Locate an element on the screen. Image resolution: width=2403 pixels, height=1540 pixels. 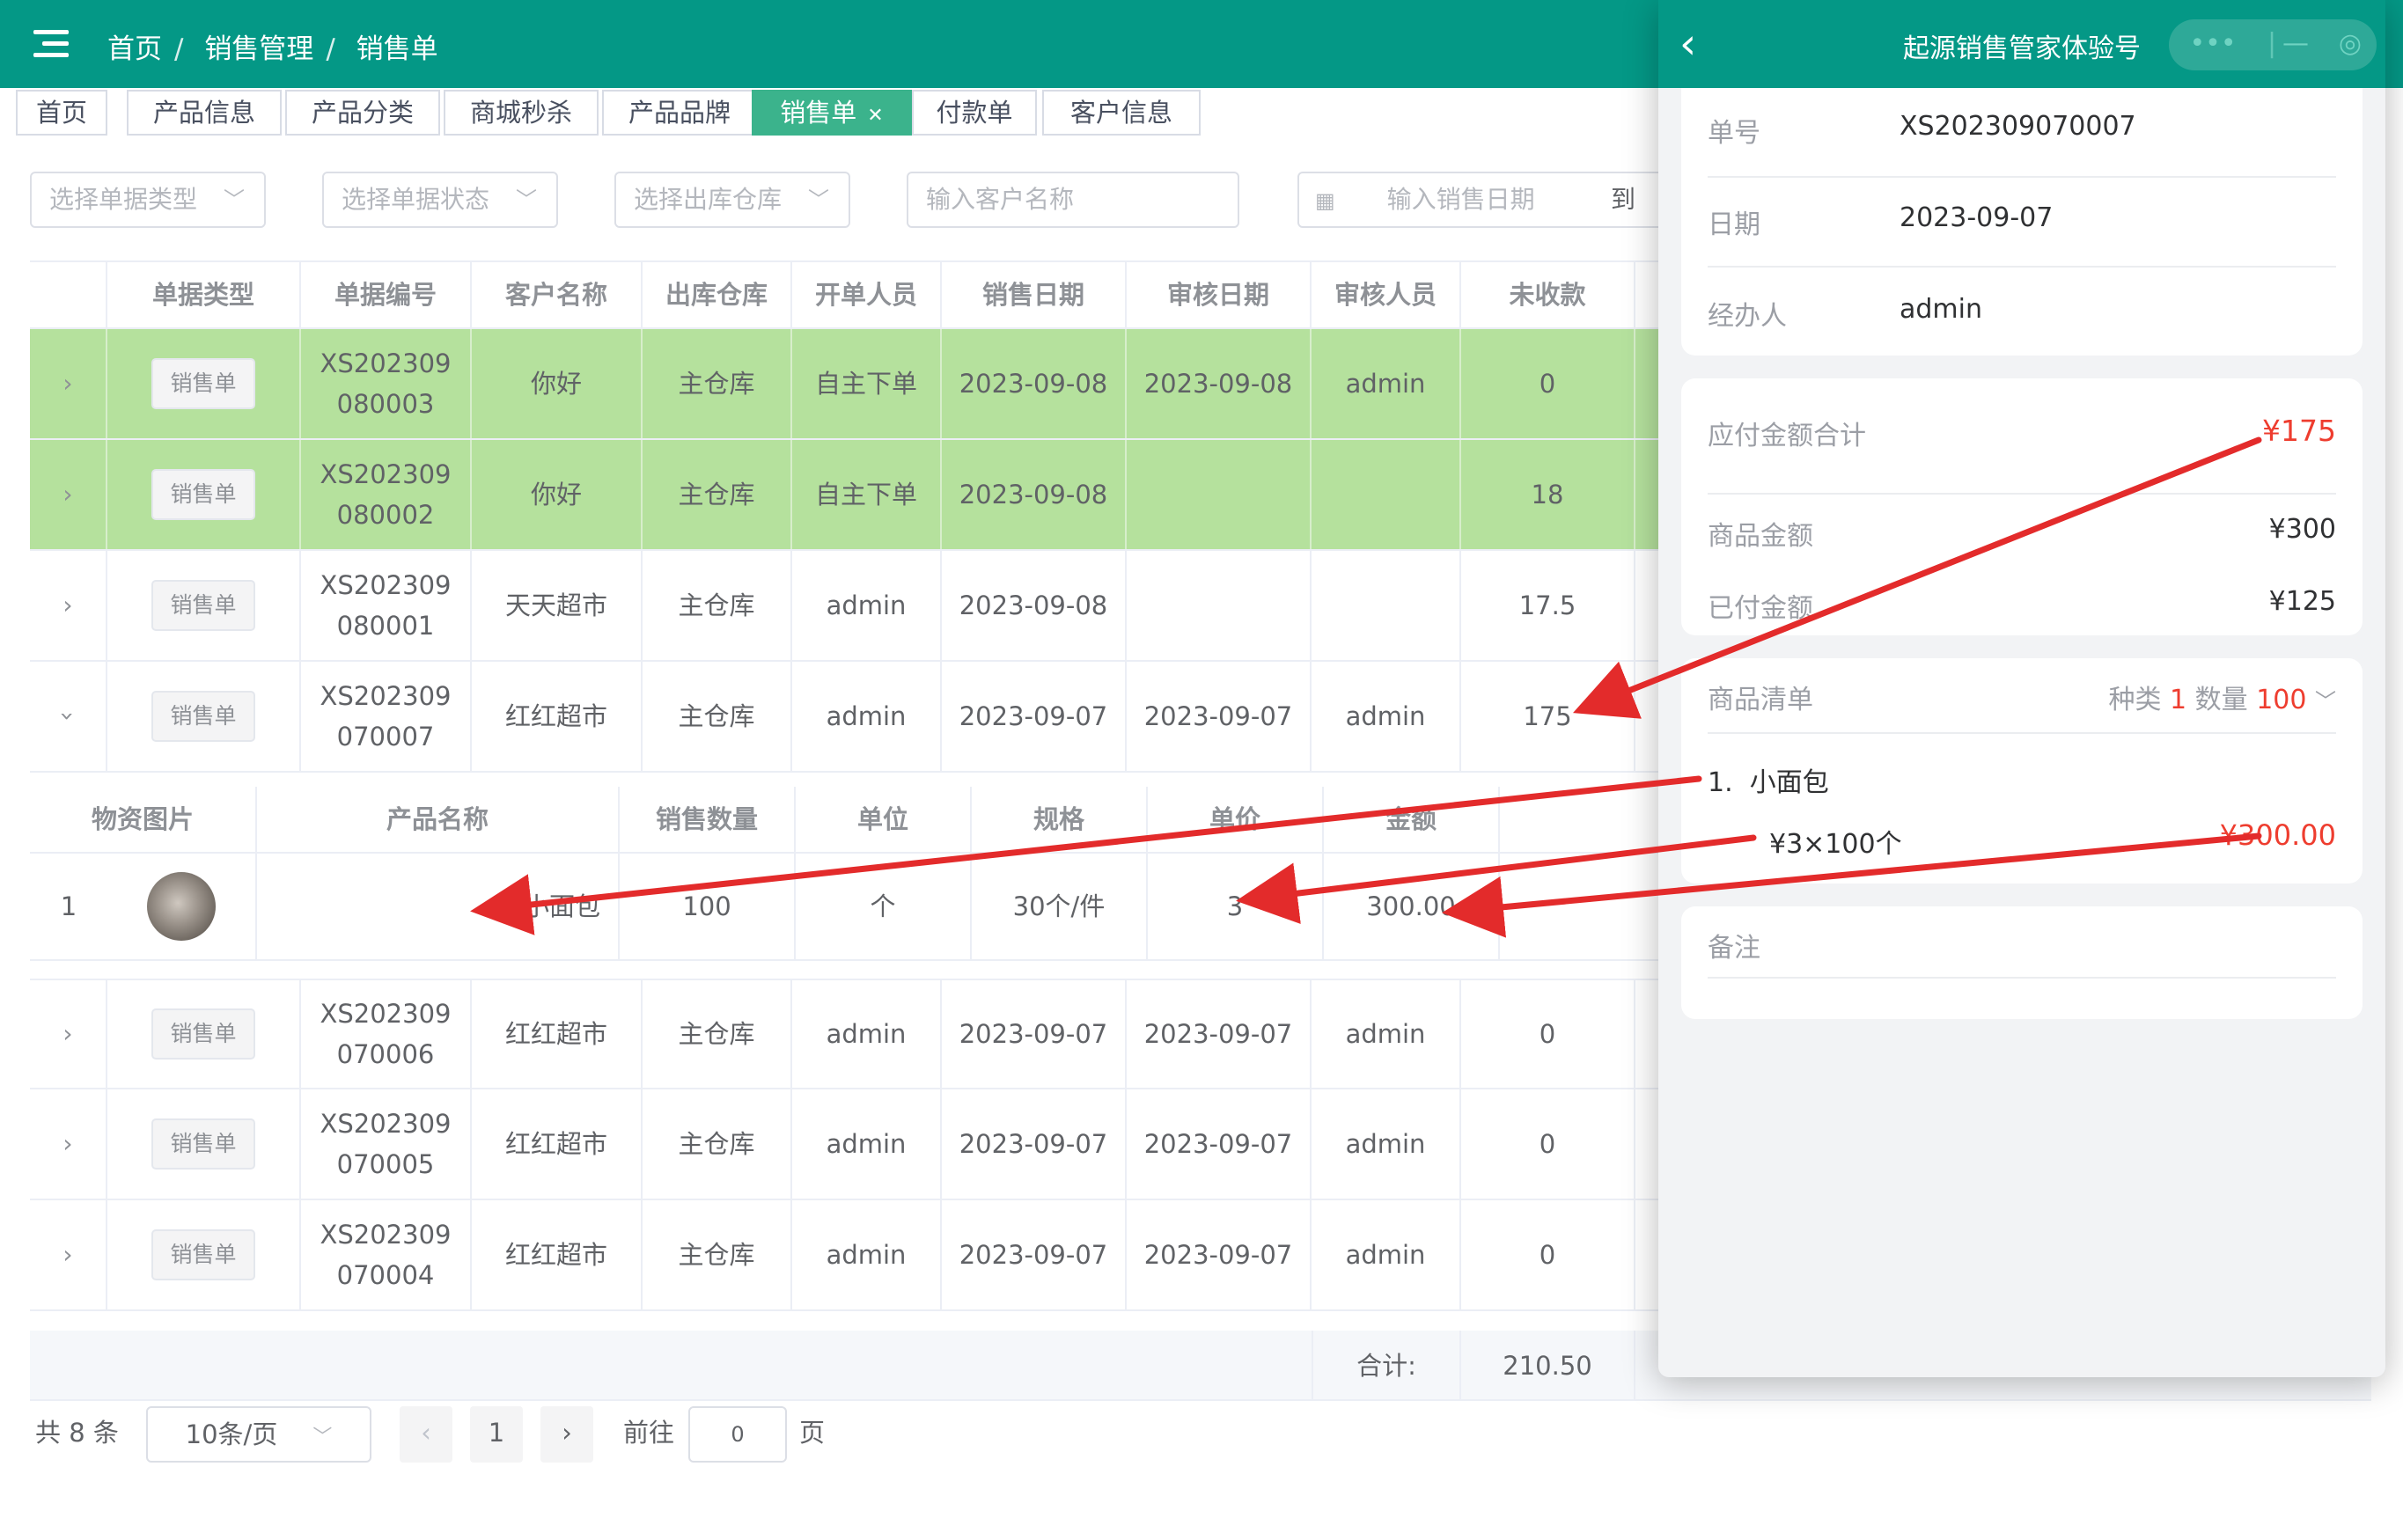
goto-label: 前往 is located at coordinates (649, 1433).